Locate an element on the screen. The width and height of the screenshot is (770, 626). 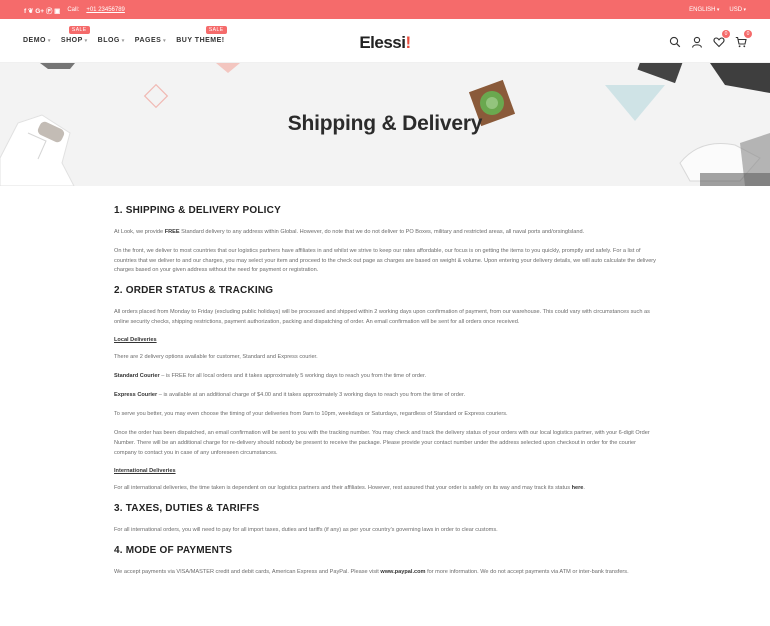
call-label: Call: is located at coordinates (73, 9).